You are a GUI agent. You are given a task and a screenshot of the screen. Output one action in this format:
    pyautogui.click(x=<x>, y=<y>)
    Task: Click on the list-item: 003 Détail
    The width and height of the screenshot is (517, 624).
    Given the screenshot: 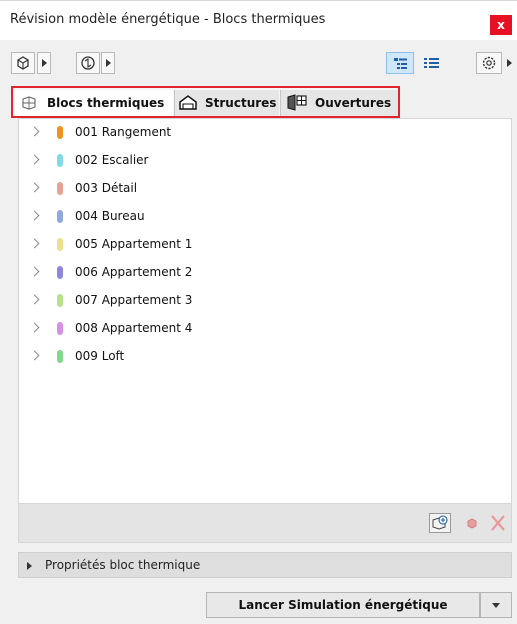 What is the action you would take?
    pyautogui.click(x=265, y=189)
    